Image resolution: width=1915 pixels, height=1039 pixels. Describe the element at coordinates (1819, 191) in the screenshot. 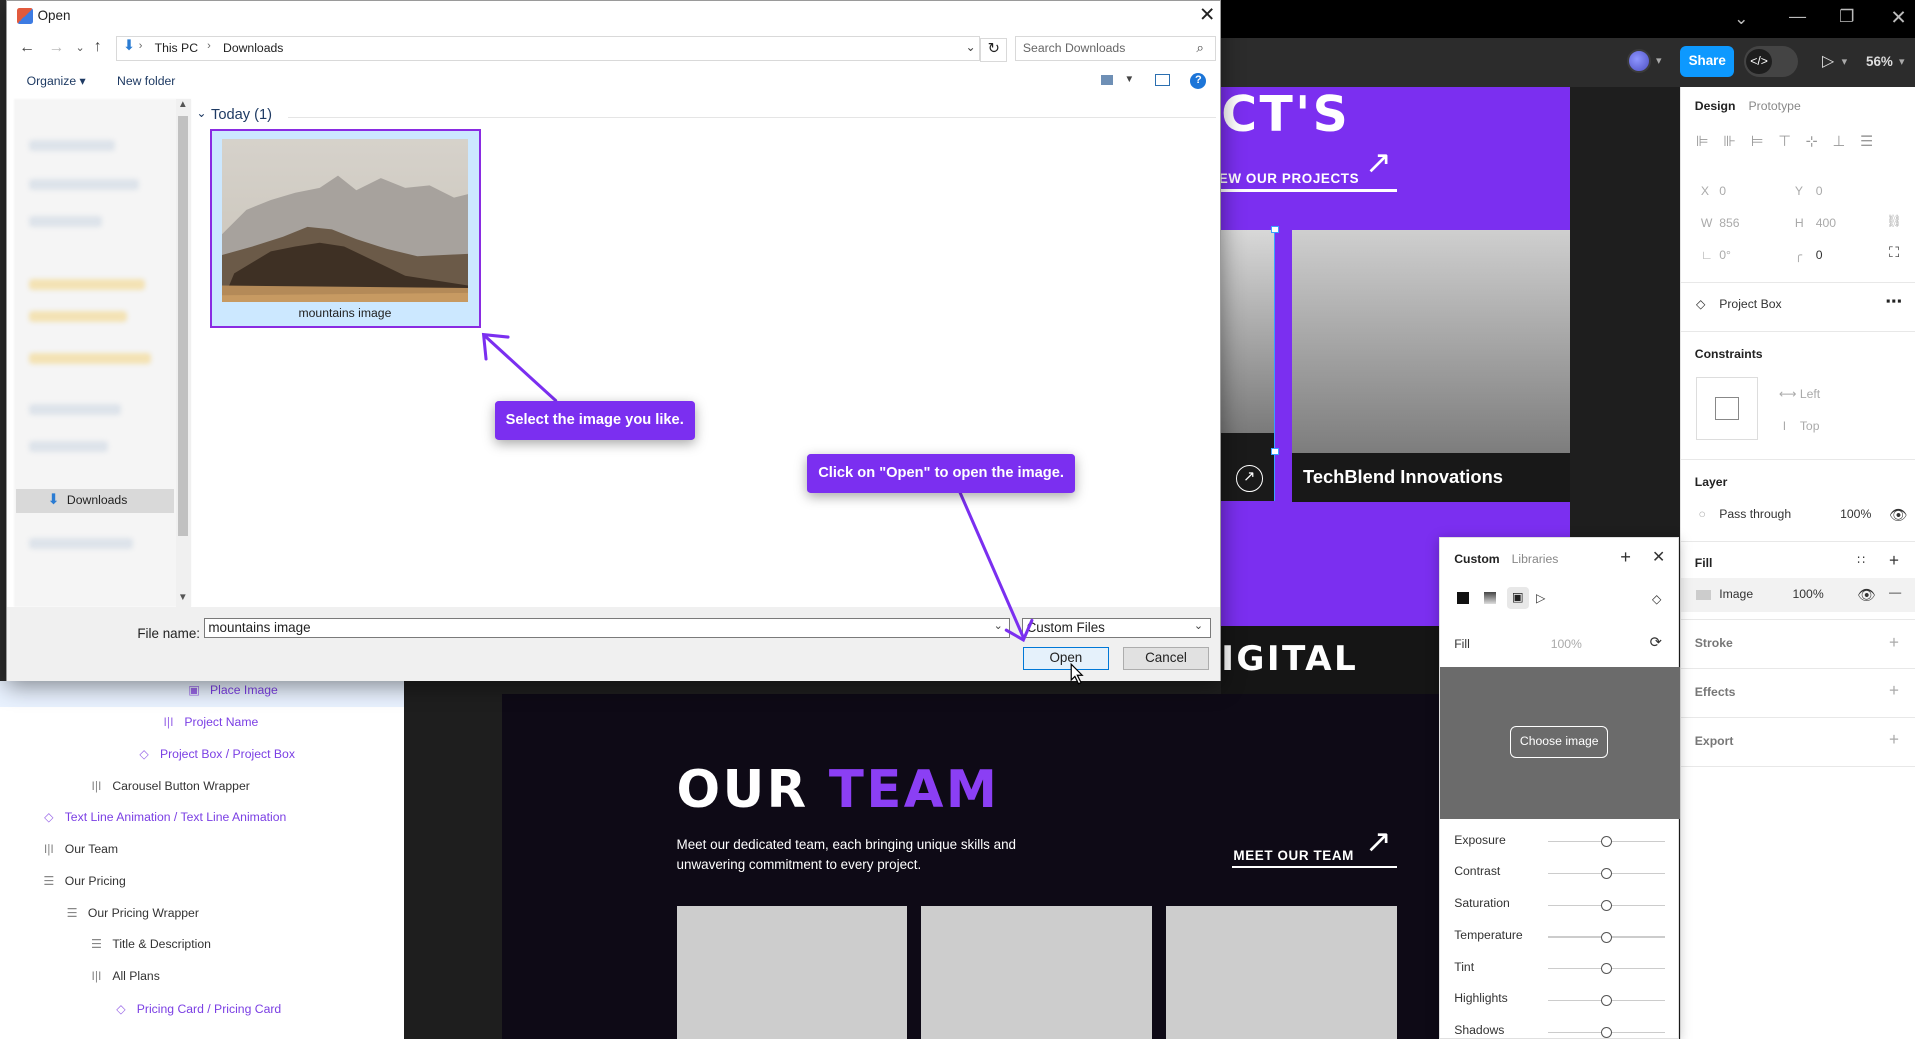

I see `y-field: 0` at that location.